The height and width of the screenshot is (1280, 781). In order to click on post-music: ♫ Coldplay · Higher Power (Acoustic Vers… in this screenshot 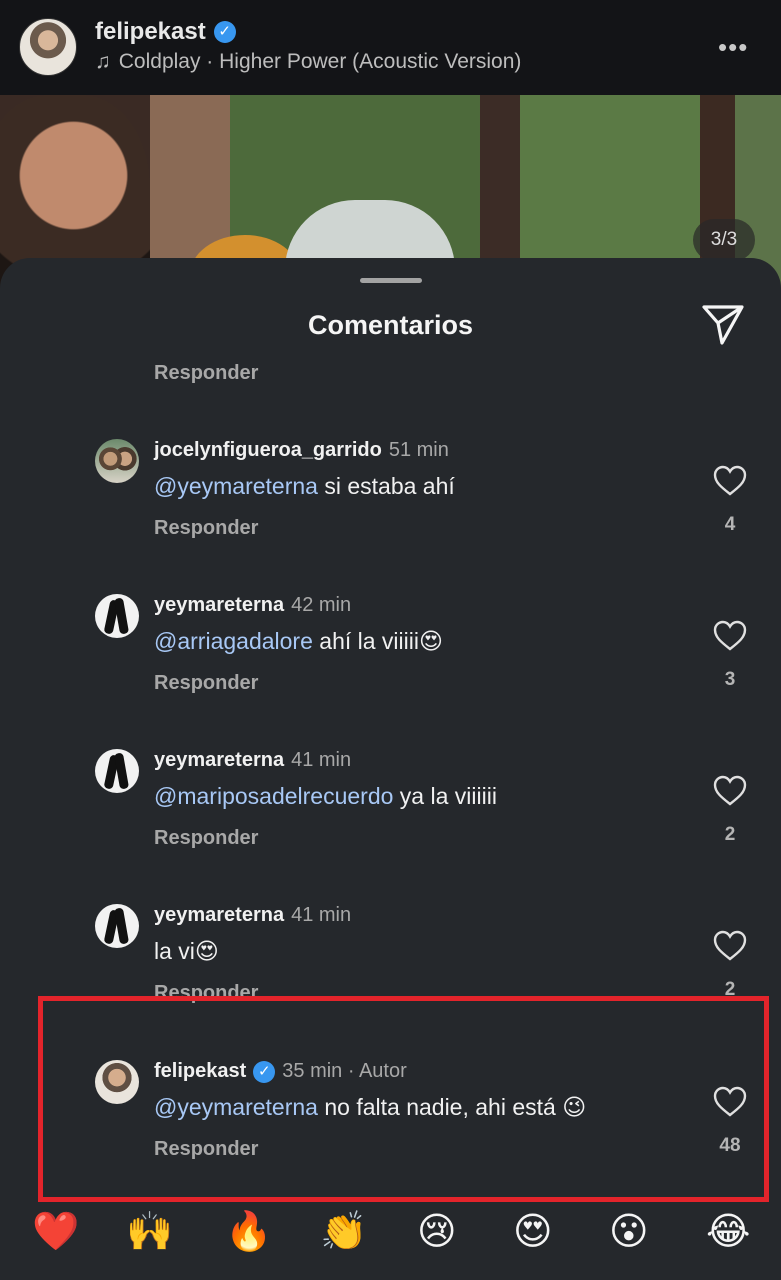, I will do `click(308, 62)`.